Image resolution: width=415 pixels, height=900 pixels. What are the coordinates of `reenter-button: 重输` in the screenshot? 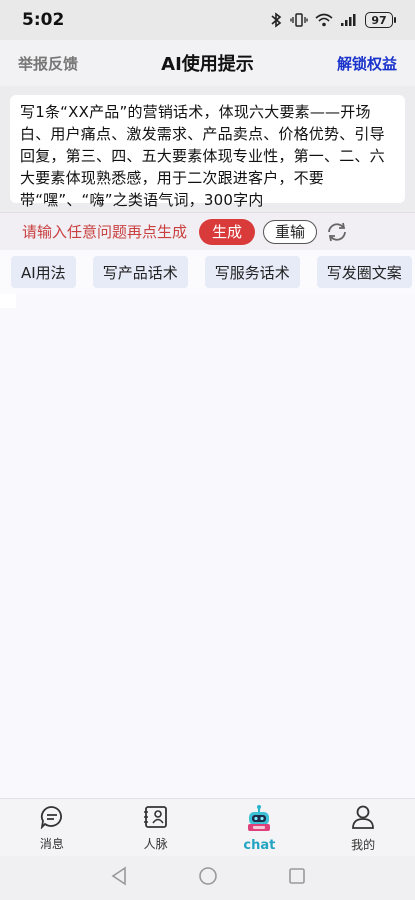 It's located at (290, 231).